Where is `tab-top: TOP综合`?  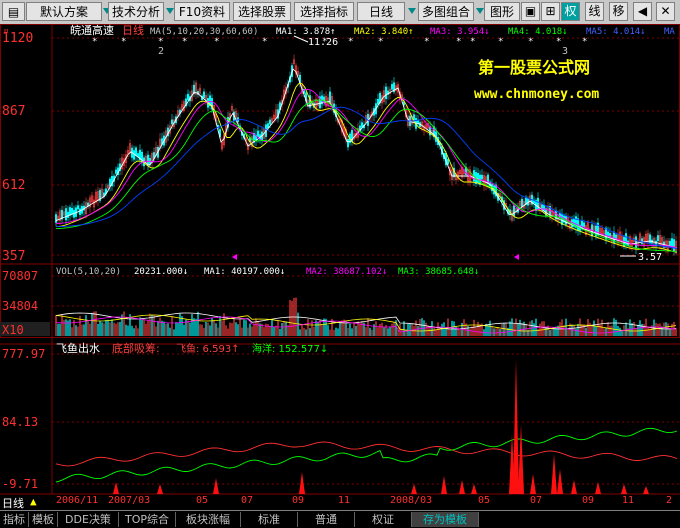 tab-top: TOP综合 is located at coordinates (147, 519).